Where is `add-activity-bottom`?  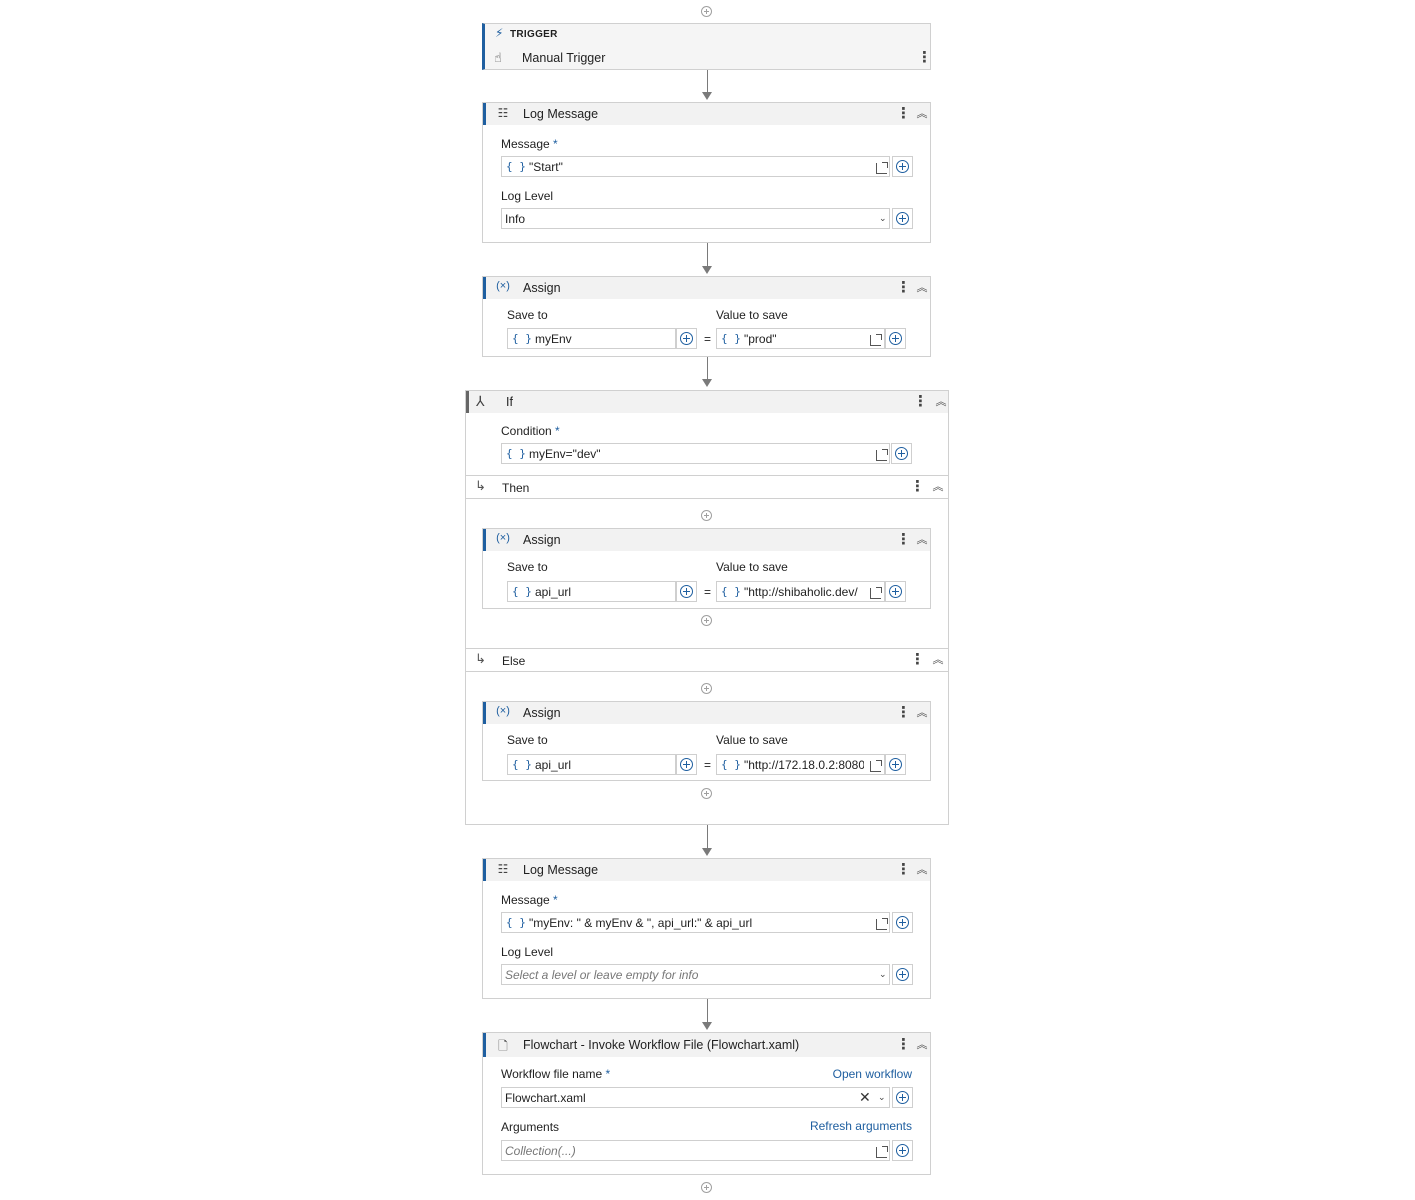 add-activity-bottom is located at coordinates (706, 1187).